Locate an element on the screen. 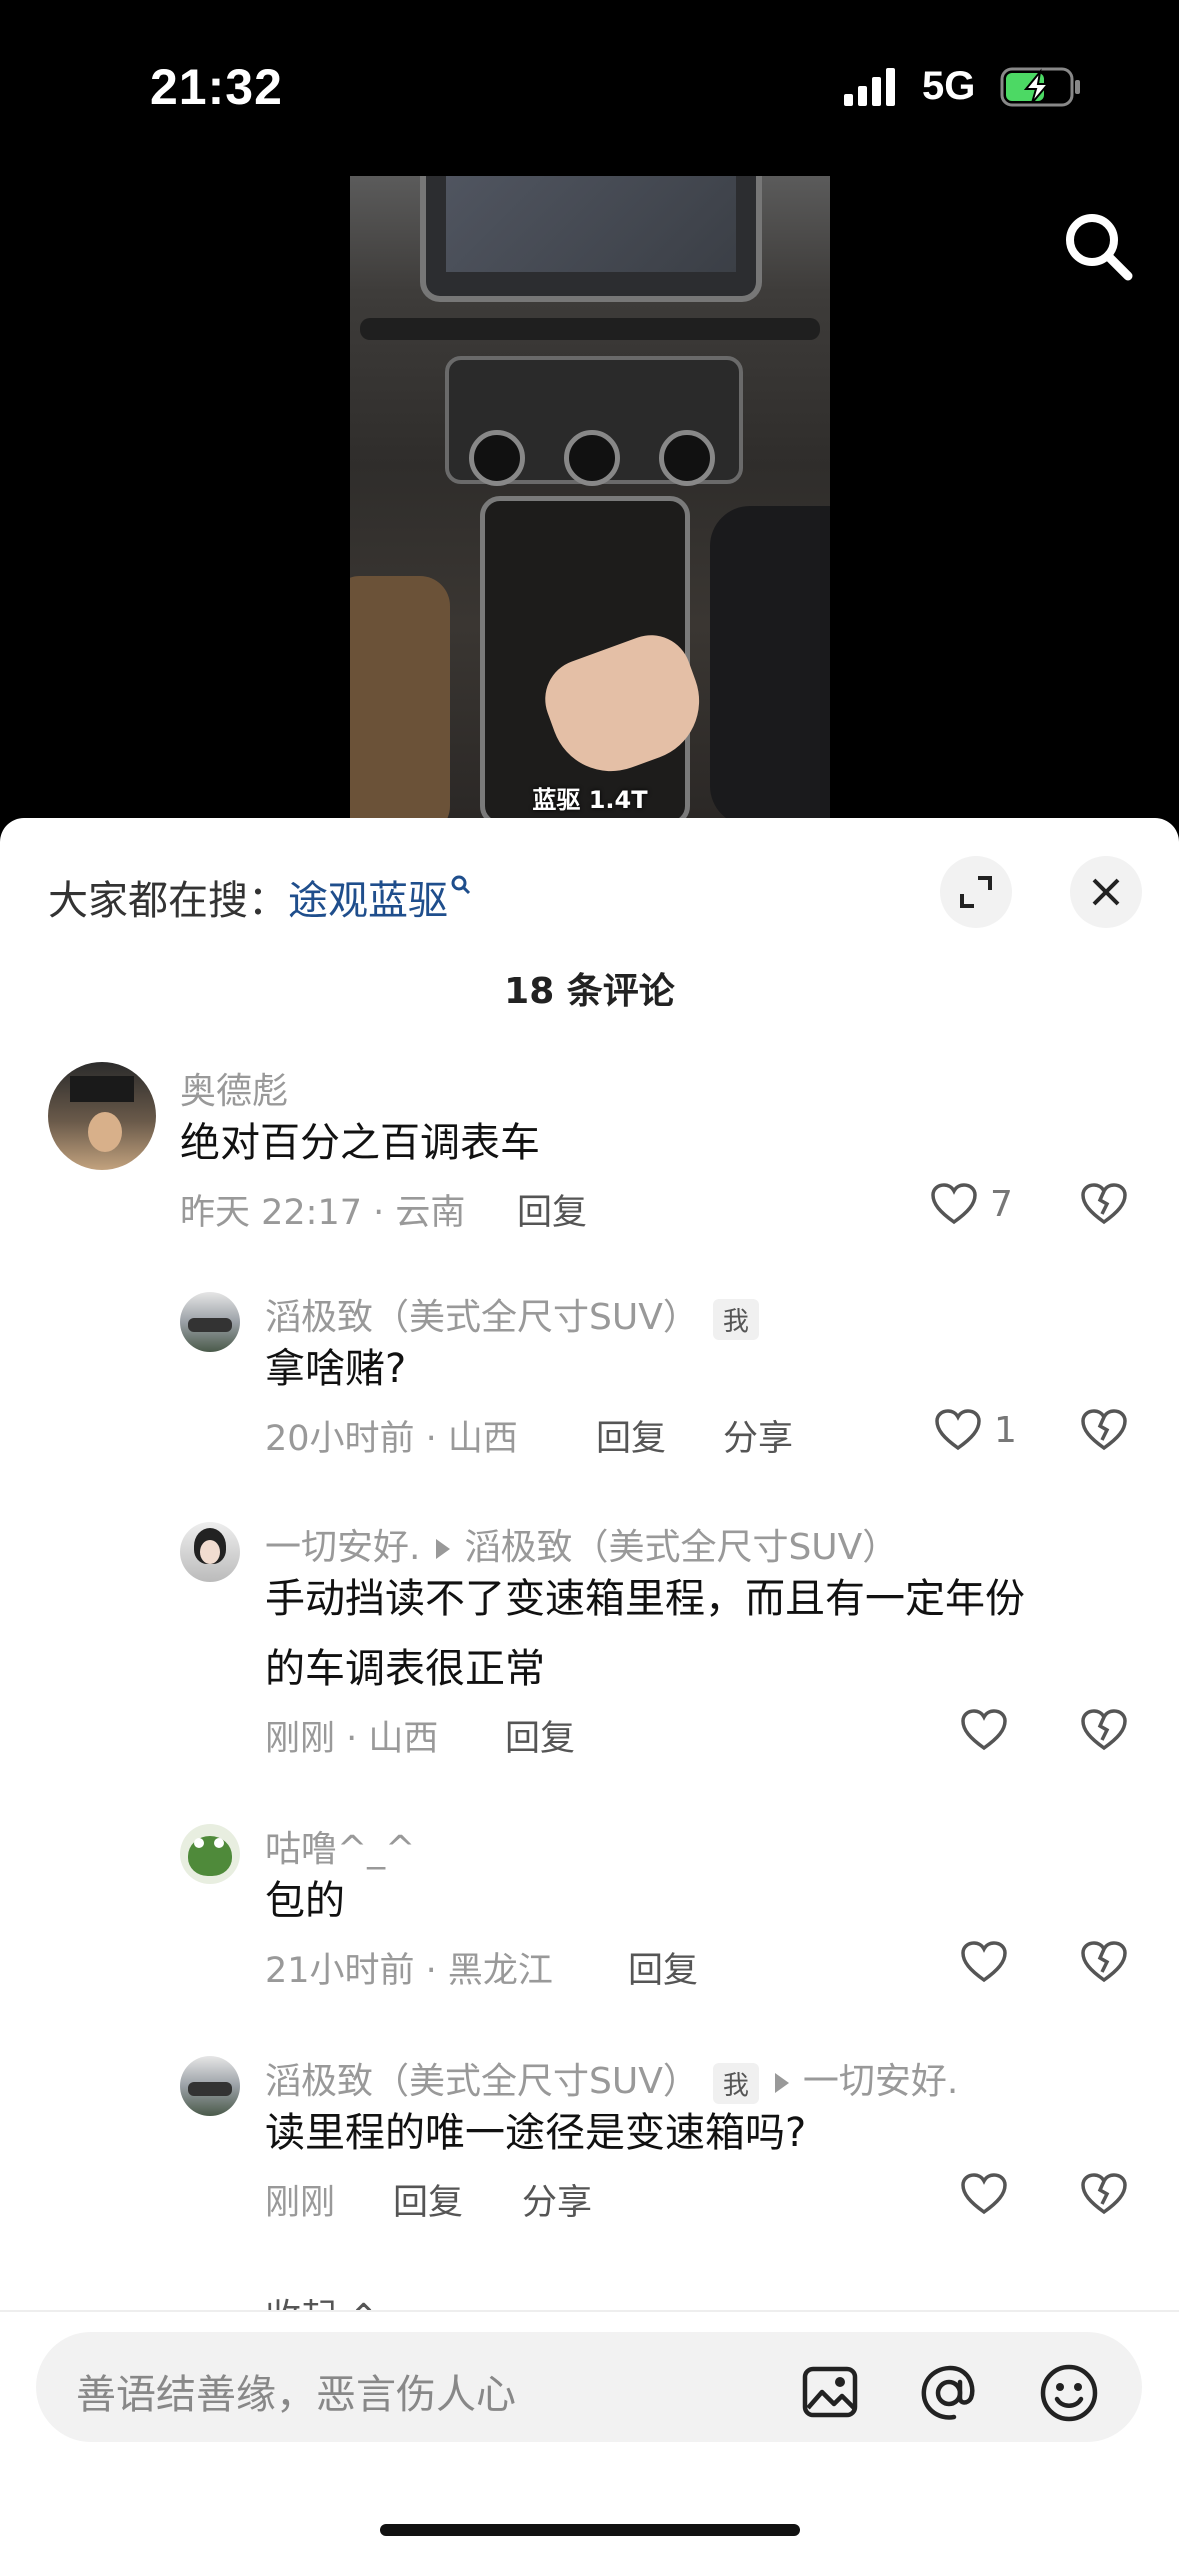 The image size is (1179, 2558). hot-search: 大家都在搜：途观蓝驱 is located at coordinates (260, 897).